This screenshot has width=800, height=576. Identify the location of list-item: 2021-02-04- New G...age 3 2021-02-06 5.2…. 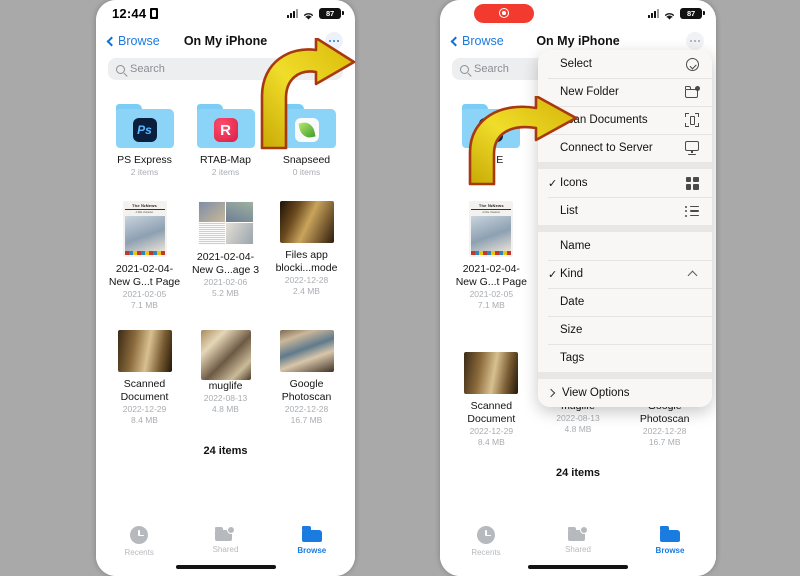
(225, 256).